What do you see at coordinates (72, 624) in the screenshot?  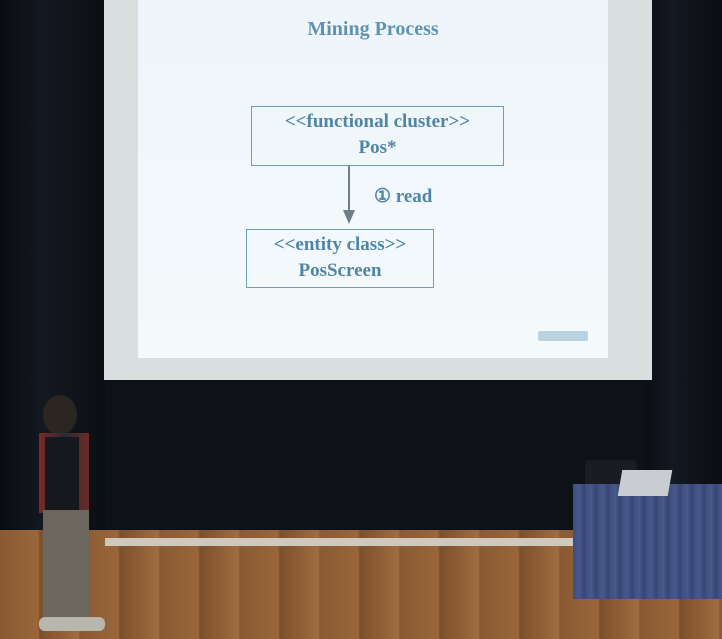 I see `presenter-shoes` at bounding box center [72, 624].